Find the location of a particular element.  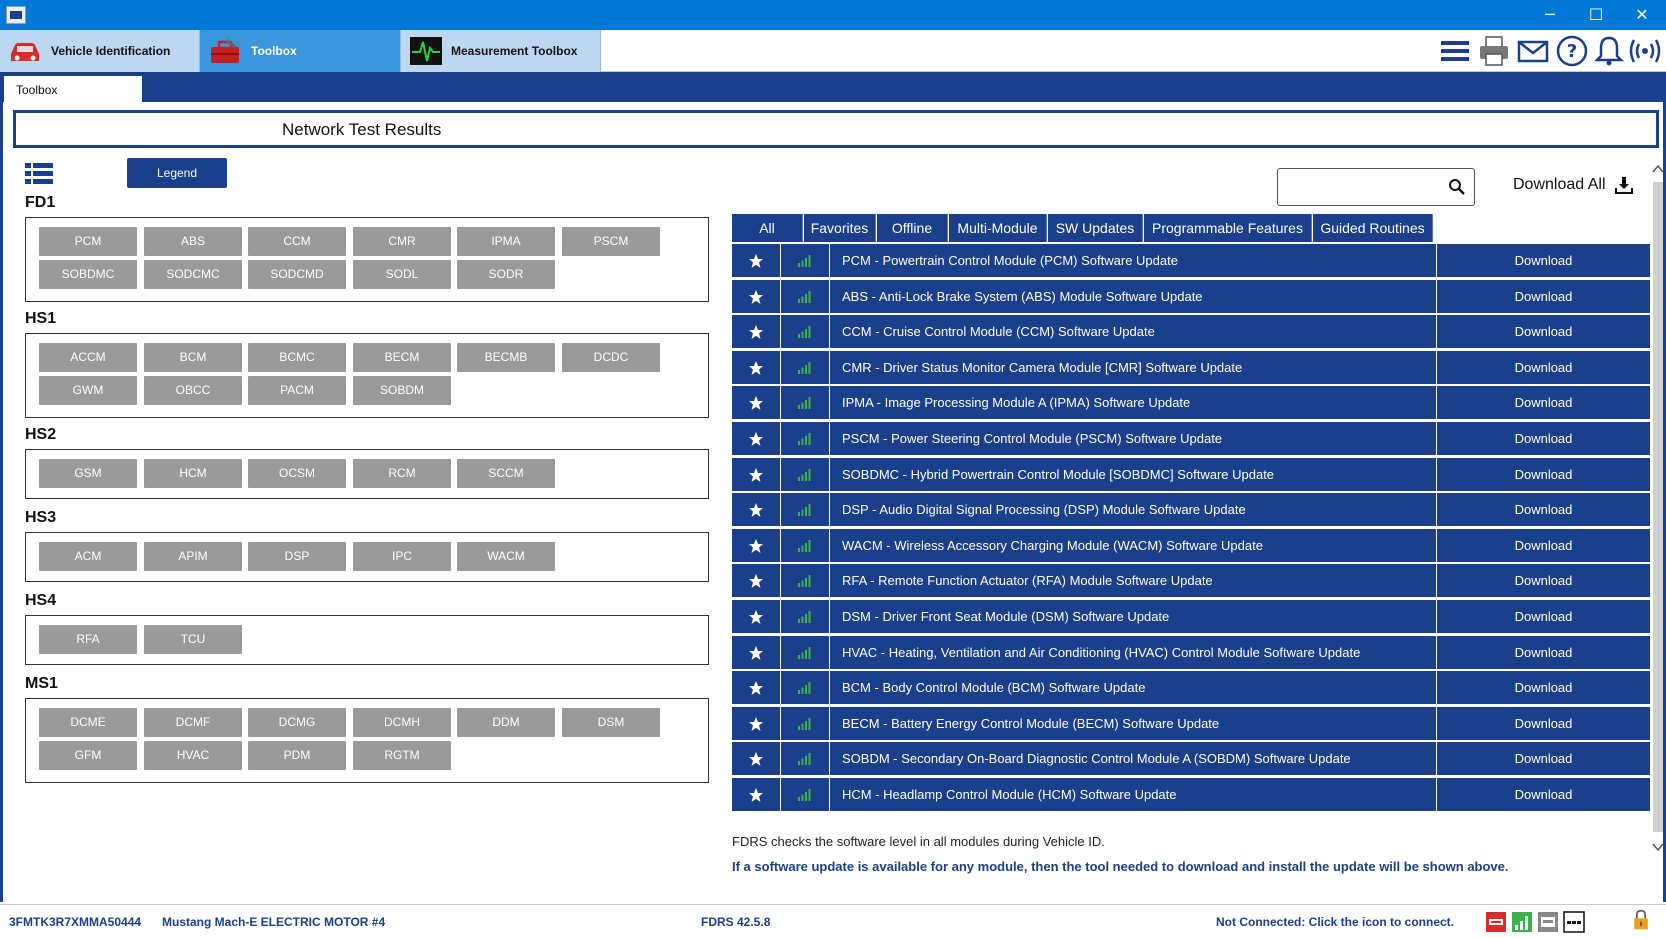

module-button: CMR is located at coordinates (402, 241).